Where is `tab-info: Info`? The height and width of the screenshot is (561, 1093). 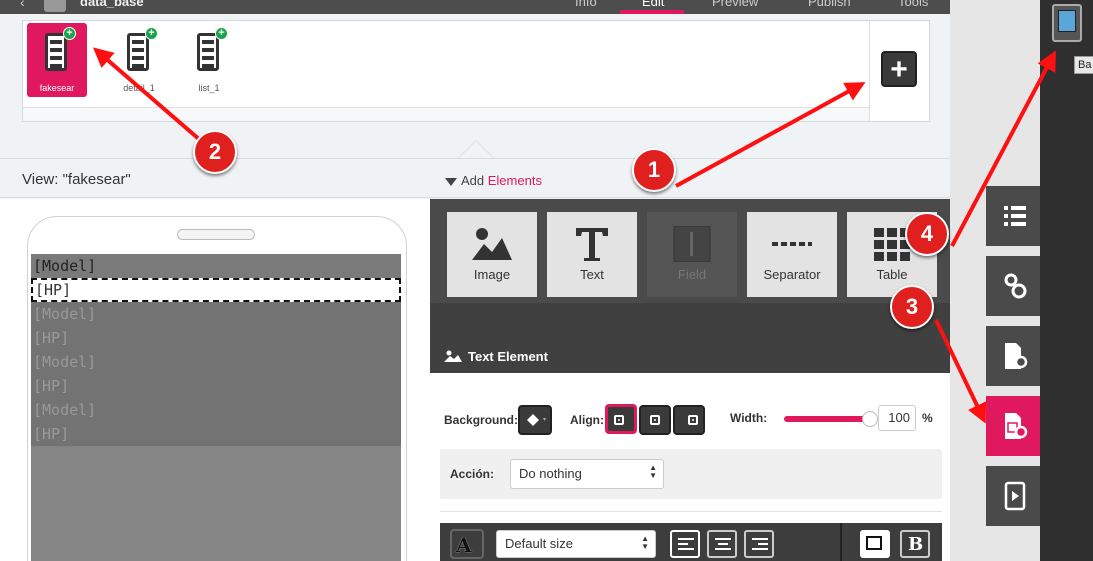
tab-info: Info is located at coordinates (586, 4).